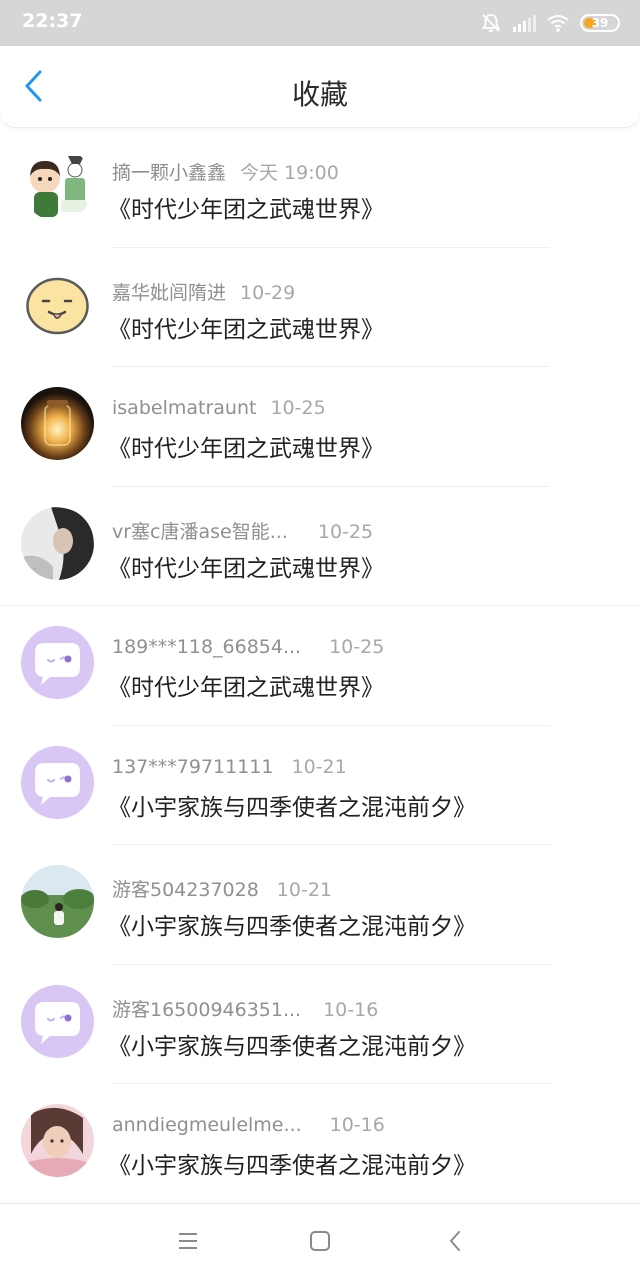 The height and width of the screenshot is (1280, 640). I want to click on back-chevron-icon, so click(455, 1243).